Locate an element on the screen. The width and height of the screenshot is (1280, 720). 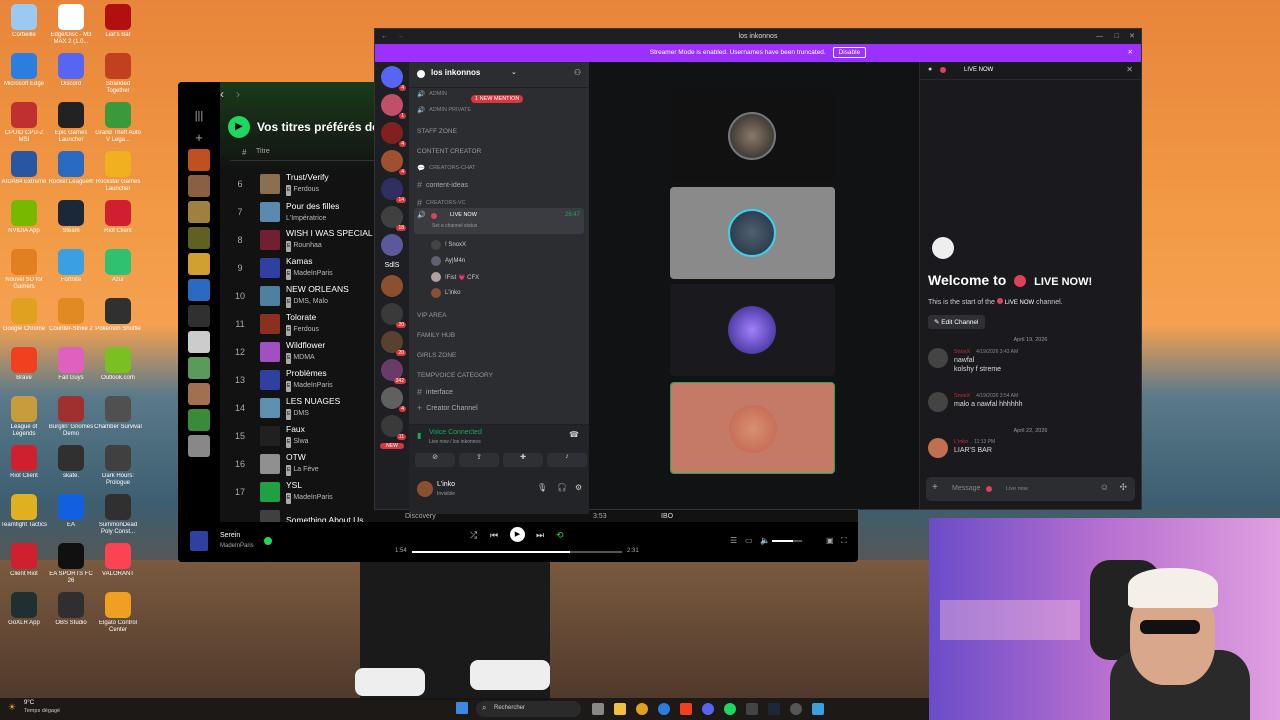
disconnect-icon: ☎ is located at coordinates (574, 434).